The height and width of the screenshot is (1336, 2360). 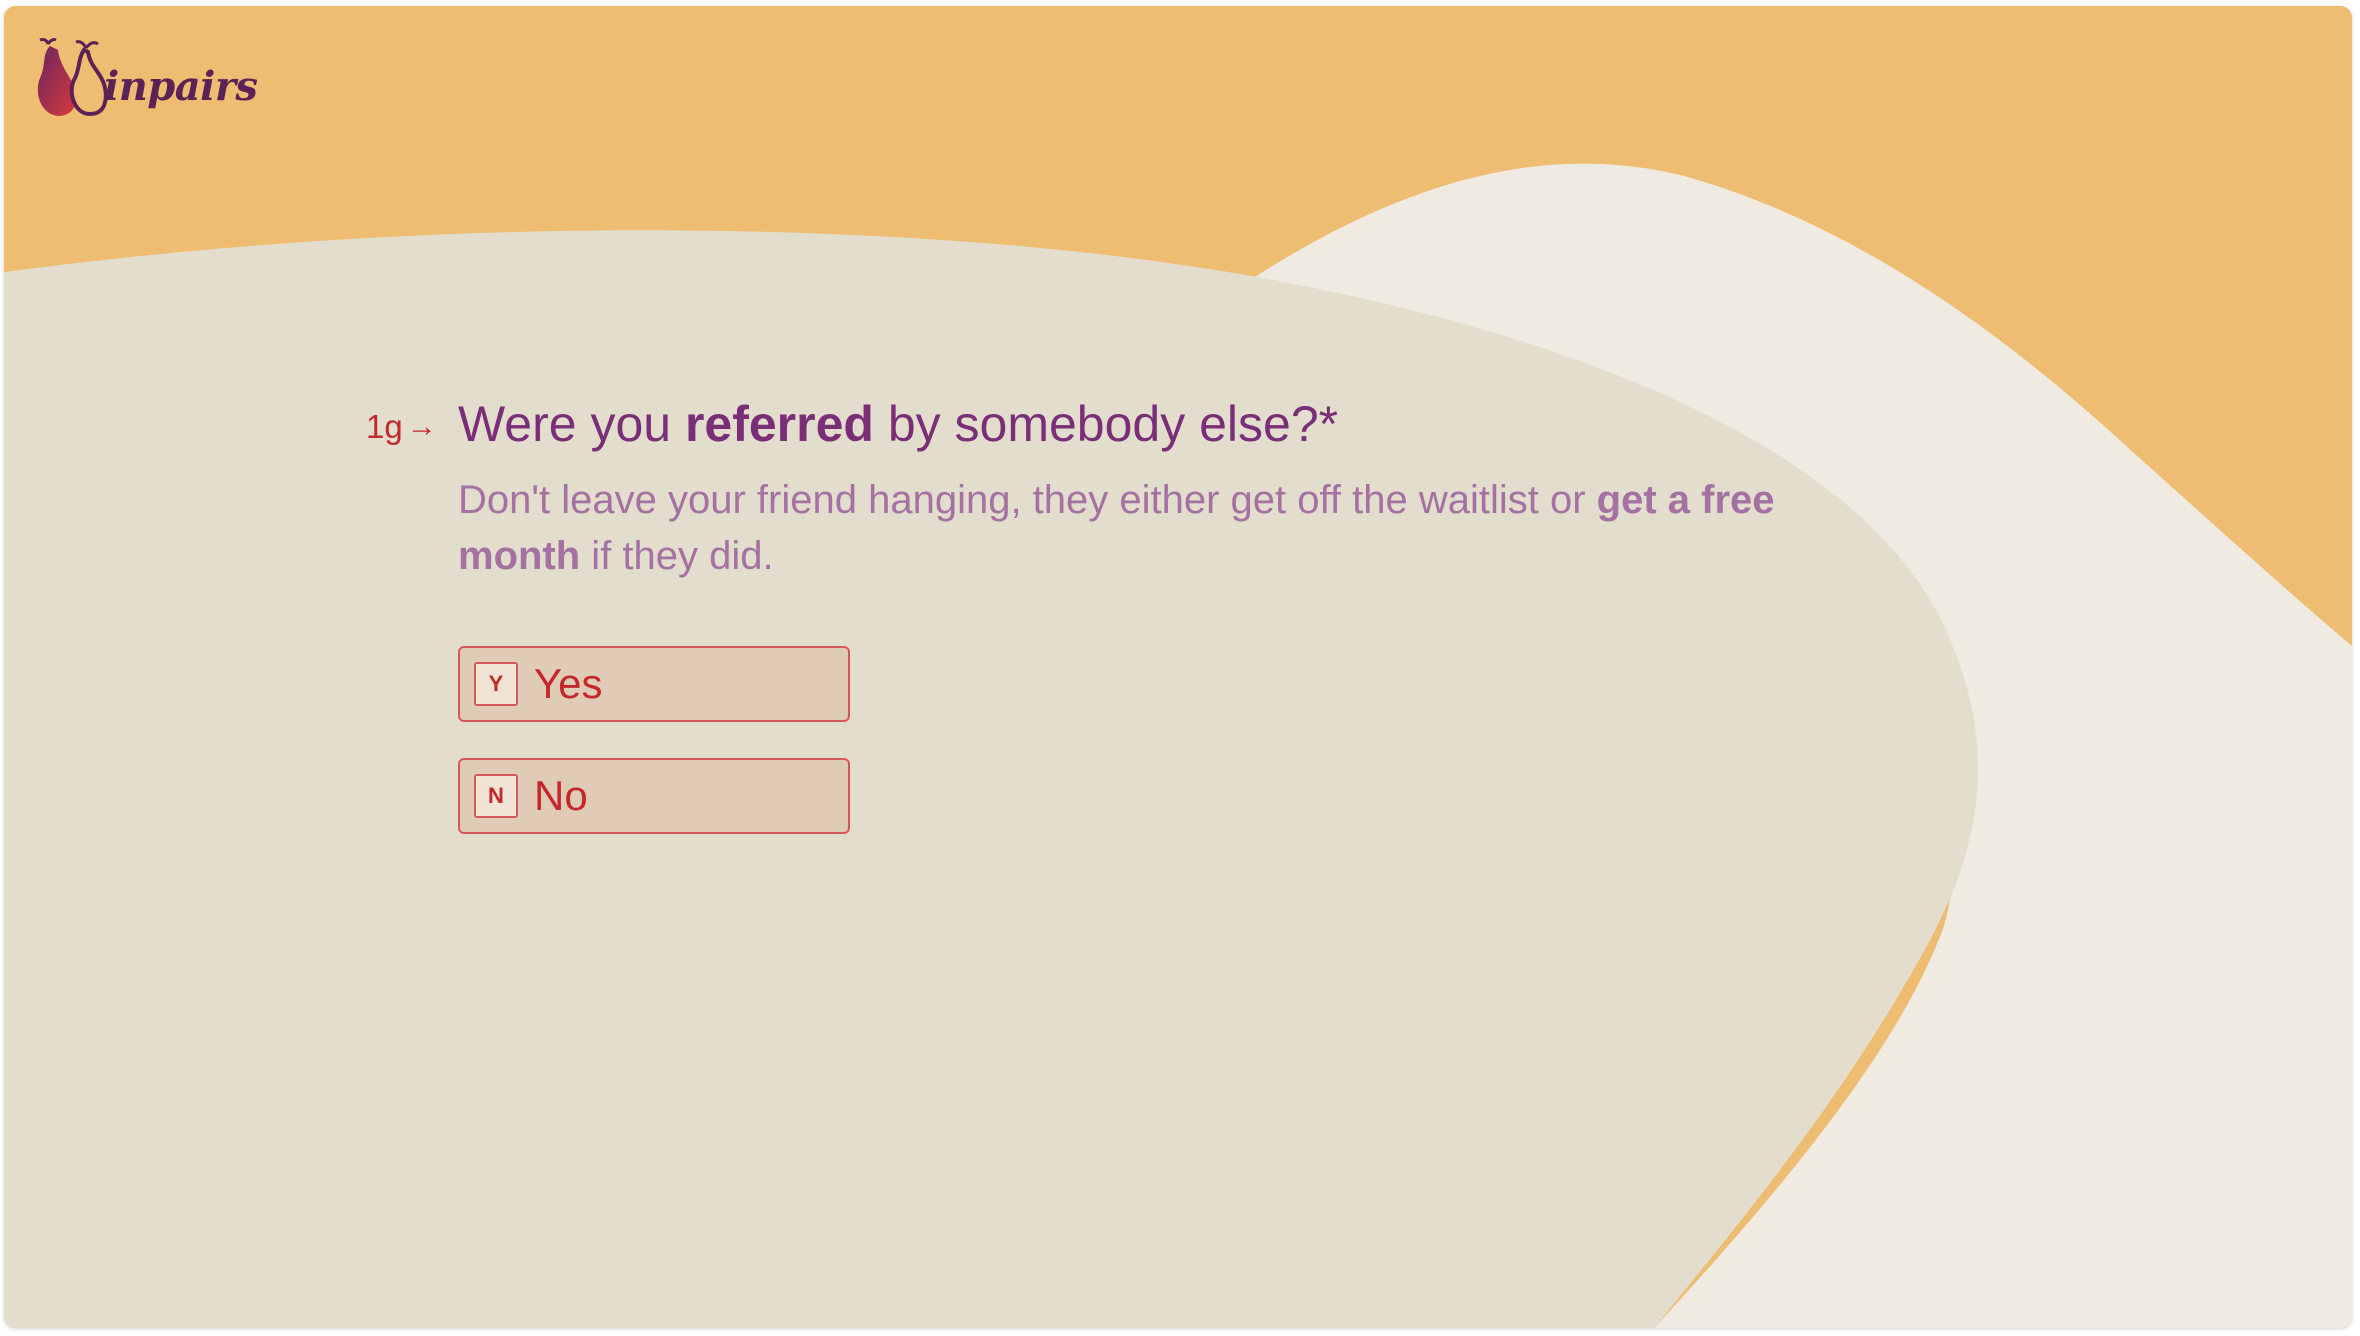 I want to click on choice-no-button: N No, so click(x=654, y=796).